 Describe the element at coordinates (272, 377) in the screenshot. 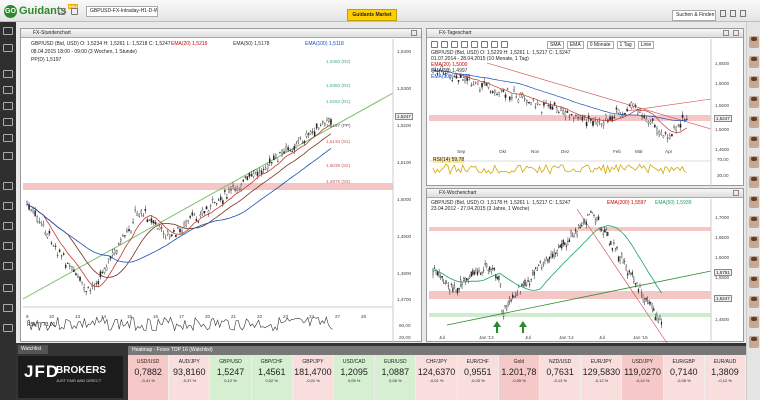

I see `quote-cell: GBP/CHF 1,4561 0,02 %` at that location.